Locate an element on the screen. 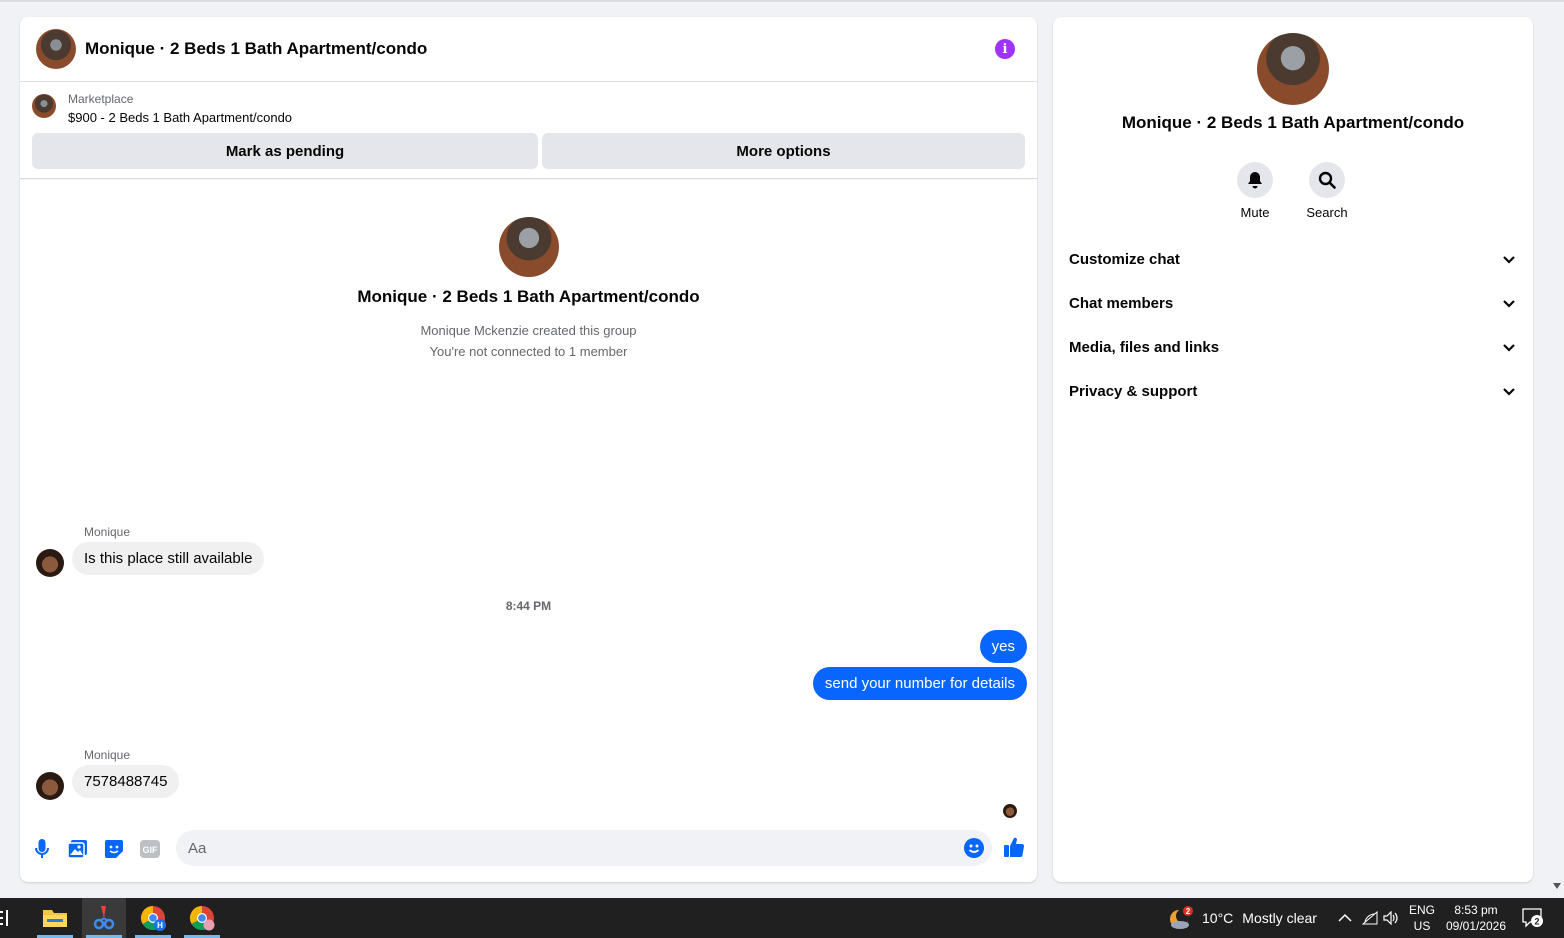  details-title: Monique · 2 Beds 1 Bath Apartment/condo is located at coordinates (1293, 122).